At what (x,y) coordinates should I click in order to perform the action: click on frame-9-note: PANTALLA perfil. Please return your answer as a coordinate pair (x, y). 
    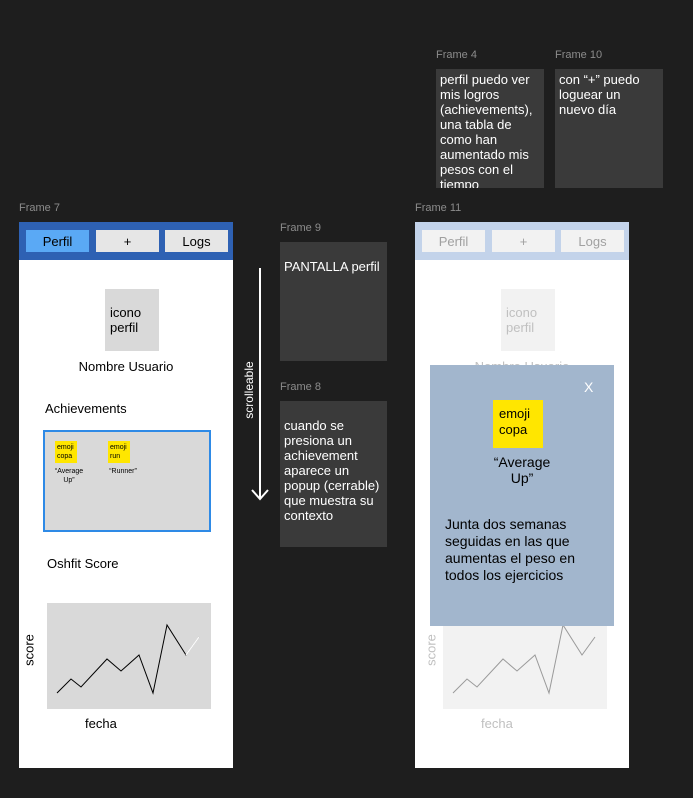
    Looking at the image, I should click on (333, 301).